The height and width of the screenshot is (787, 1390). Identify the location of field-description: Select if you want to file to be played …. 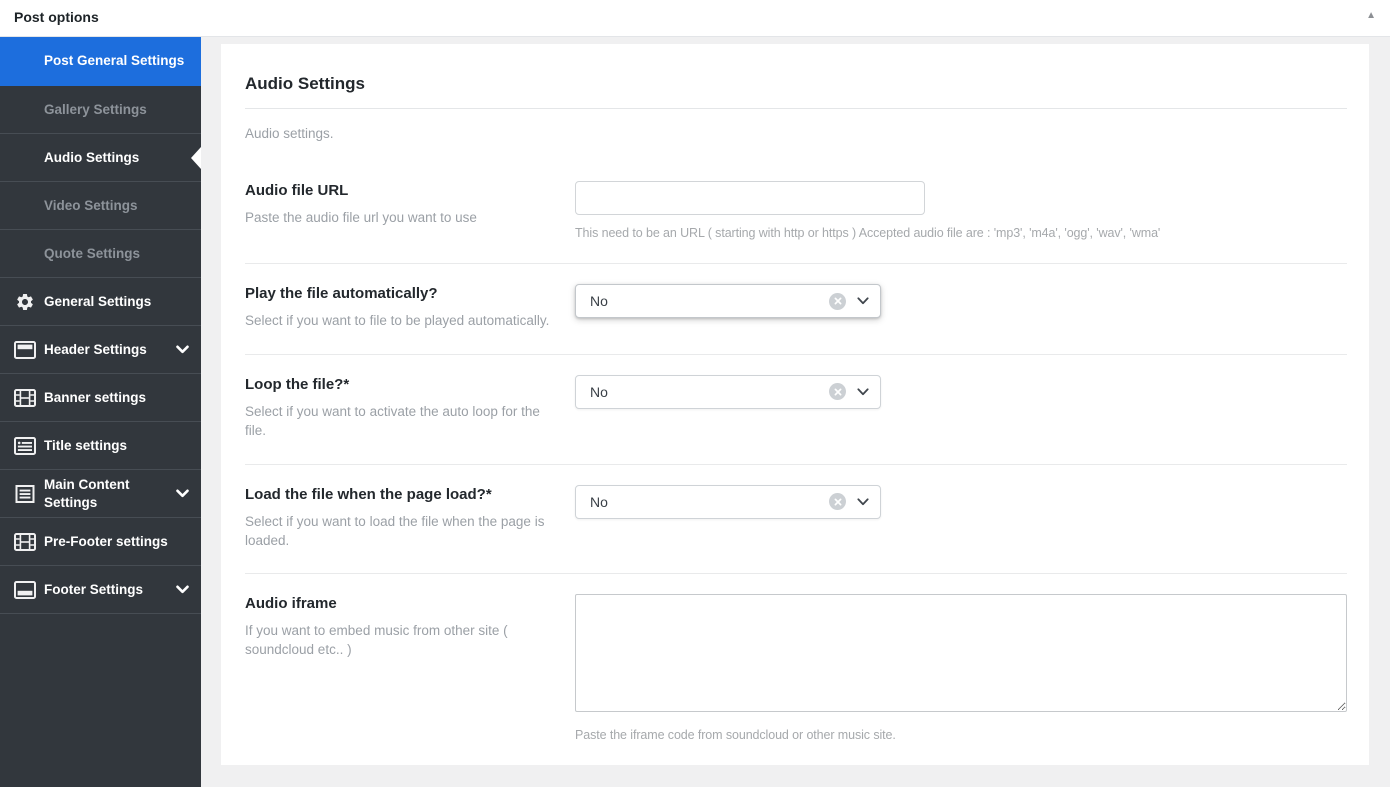
(397, 320).